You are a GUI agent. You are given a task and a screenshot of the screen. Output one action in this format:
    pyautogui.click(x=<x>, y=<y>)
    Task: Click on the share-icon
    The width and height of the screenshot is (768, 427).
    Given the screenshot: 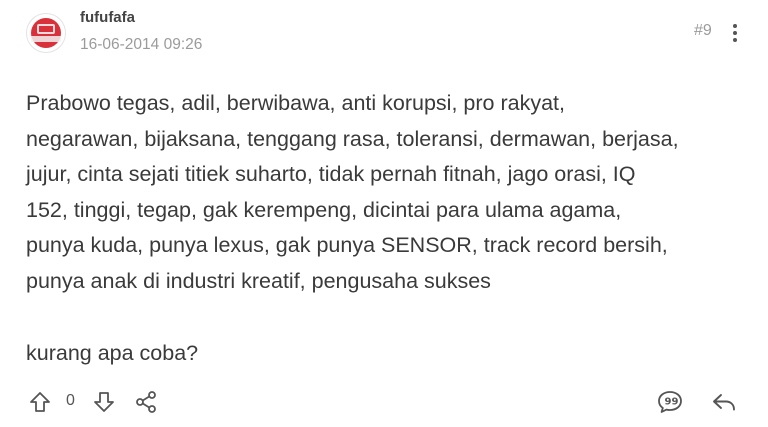 What is the action you would take?
    pyautogui.click(x=146, y=402)
    